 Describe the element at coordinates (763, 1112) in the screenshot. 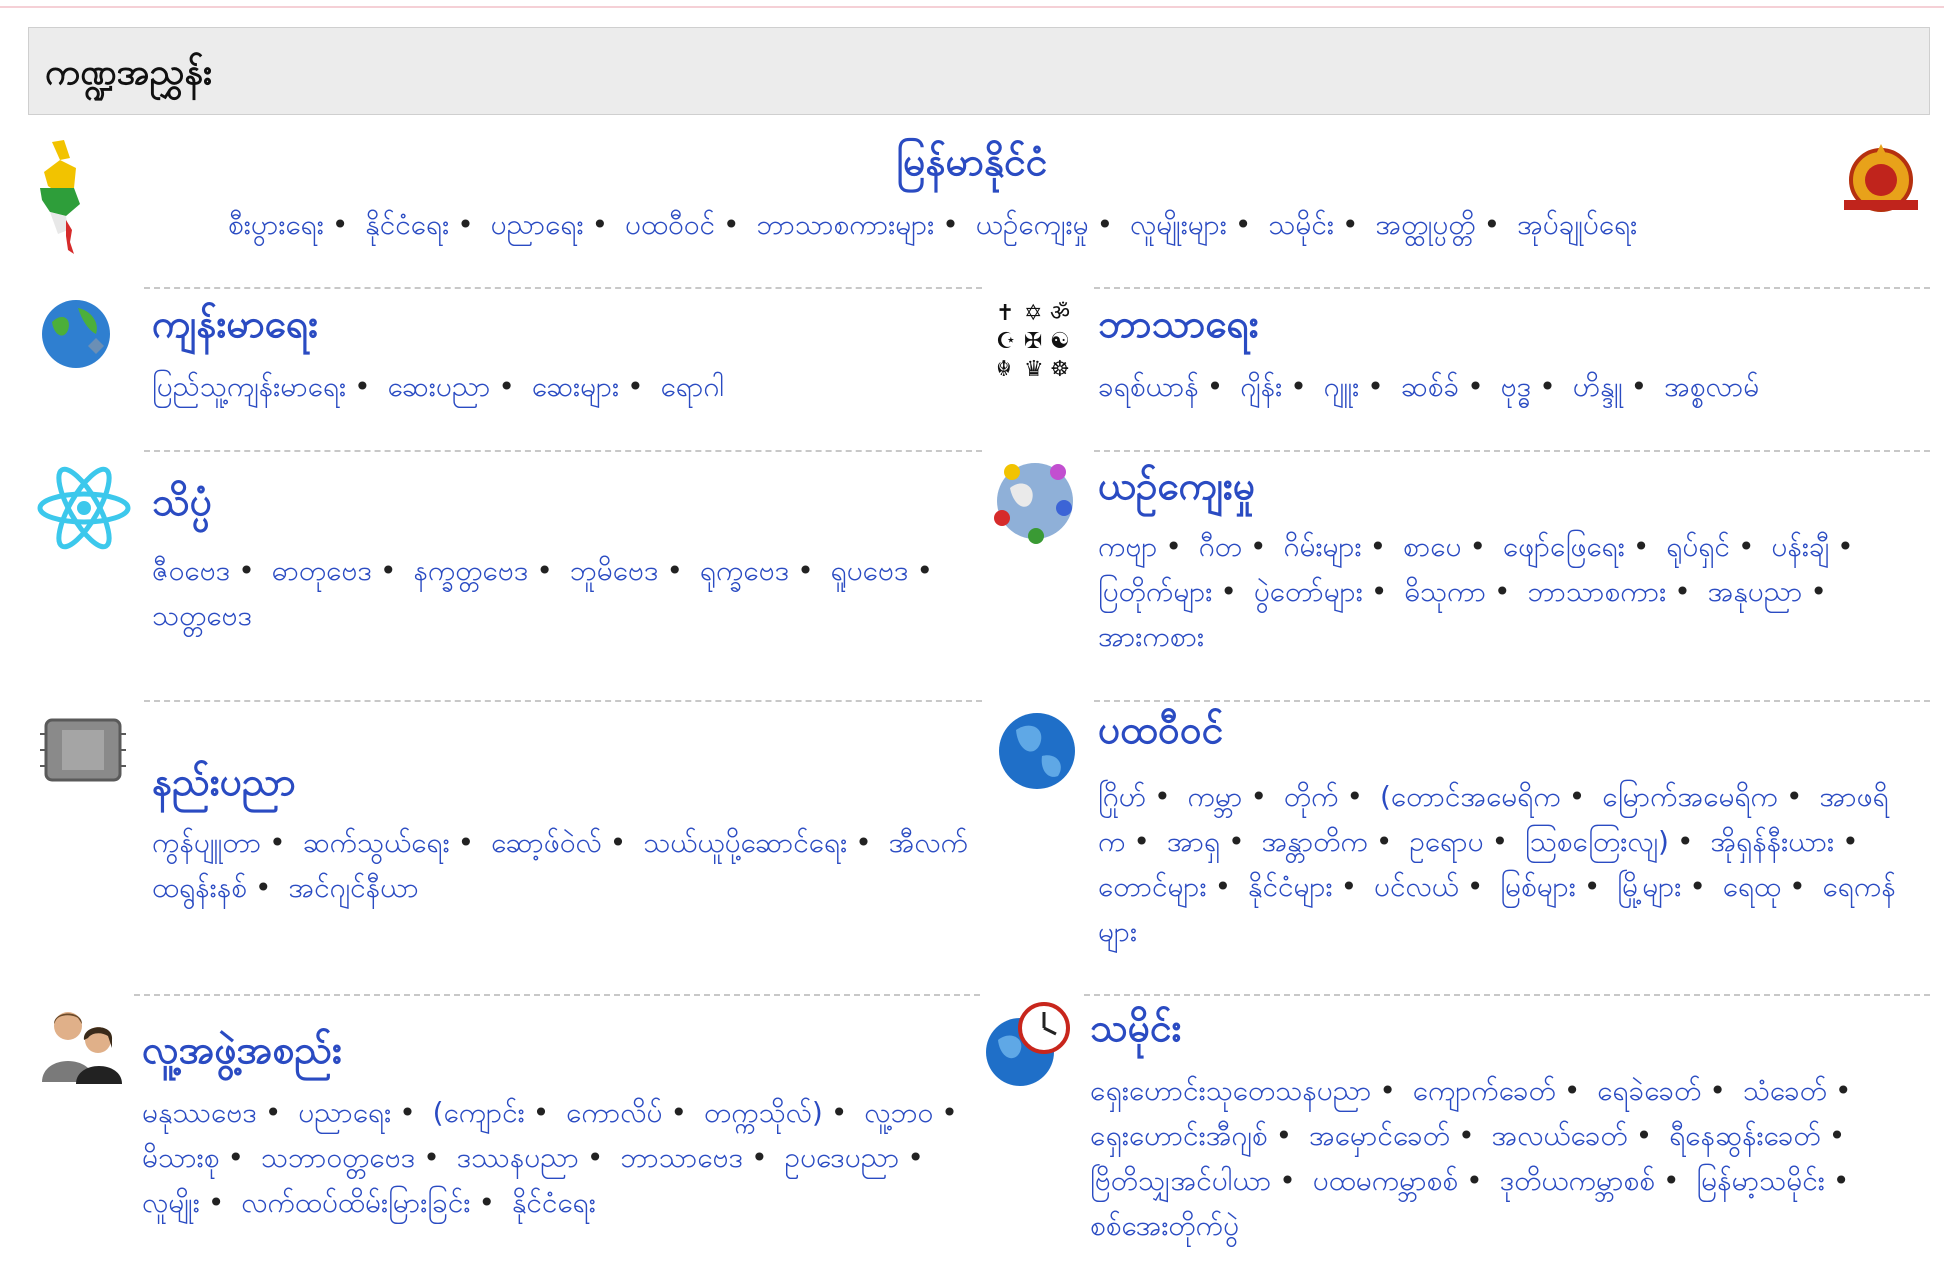

I see `link-university: တက္ကသိုလ်)` at that location.